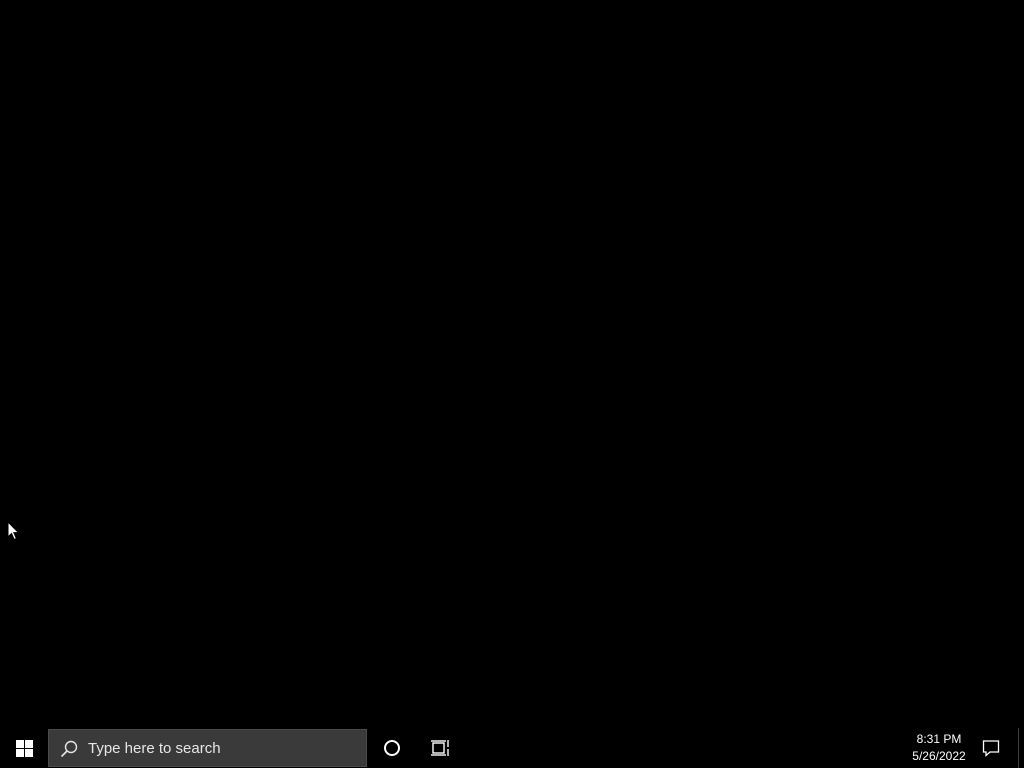  I want to click on search-placeholder: Type here to search, so click(154, 748).